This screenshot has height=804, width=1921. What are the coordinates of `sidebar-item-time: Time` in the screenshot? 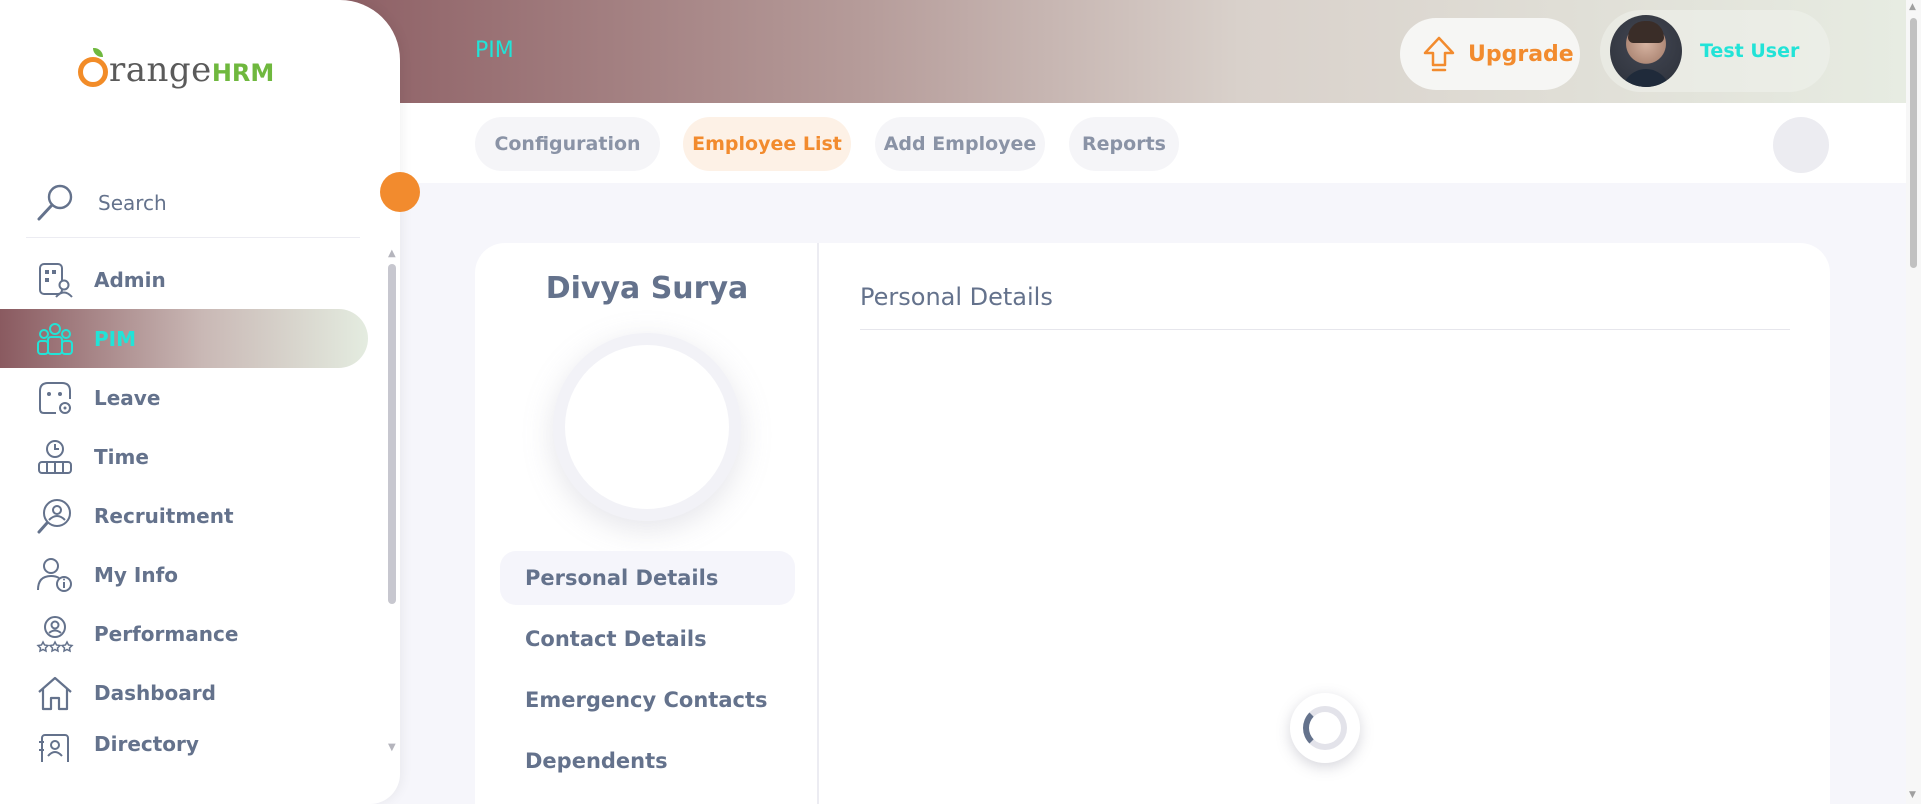 It's located at (190, 456).